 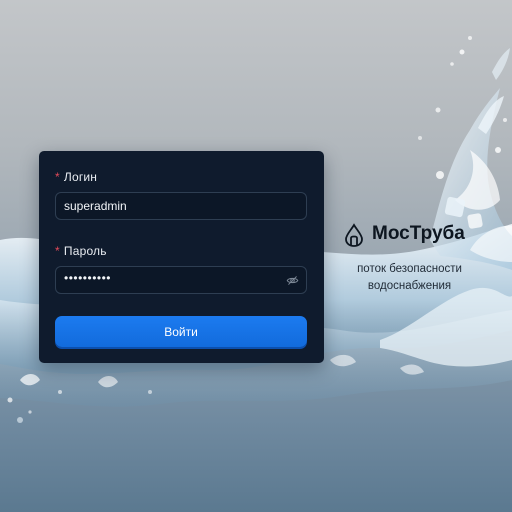 What do you see at coordinates (354, 235) in the screenshot?
I see `drop-pipe-logo-icon` at bounding box center [354, 235].